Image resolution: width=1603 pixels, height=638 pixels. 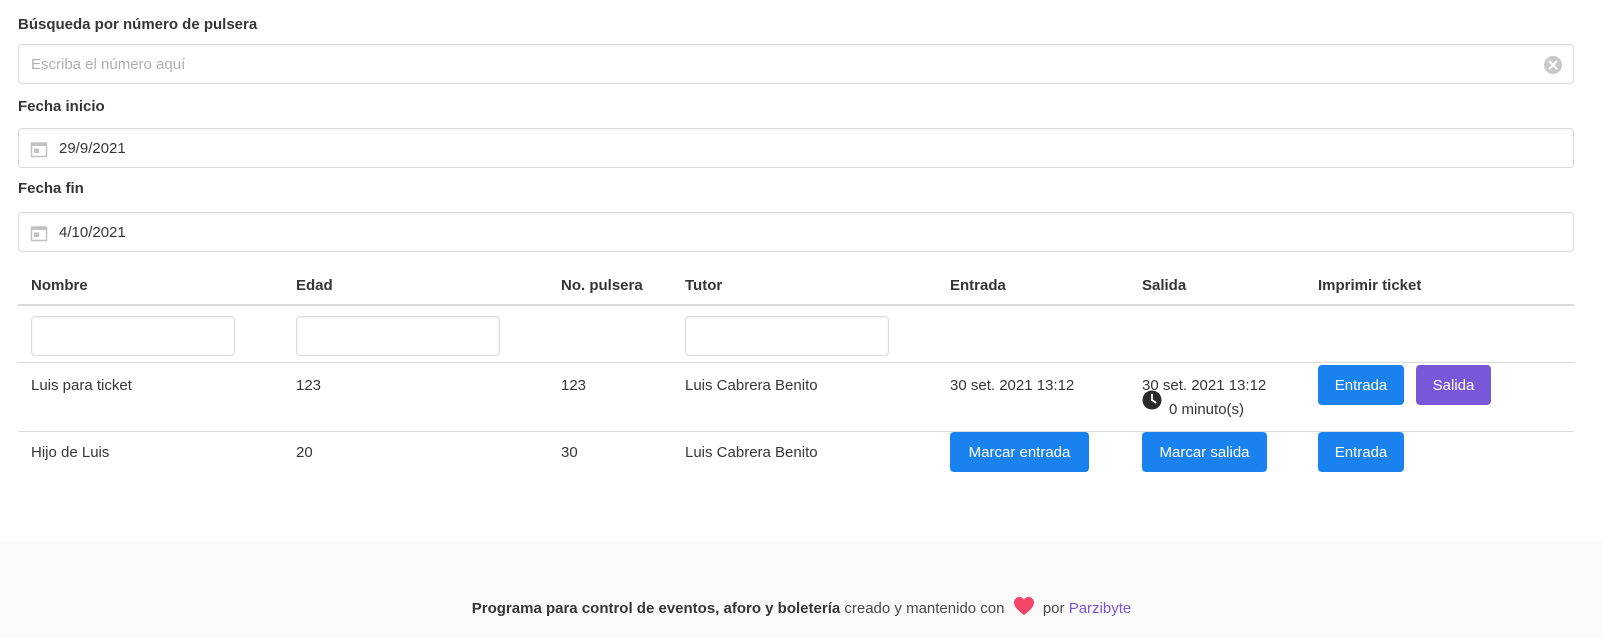 What do you see at coordinates (138, 24) in the screenshot?
I see `search-label: Búsqueda por número de pulsera` at bounding box center [138, 24].